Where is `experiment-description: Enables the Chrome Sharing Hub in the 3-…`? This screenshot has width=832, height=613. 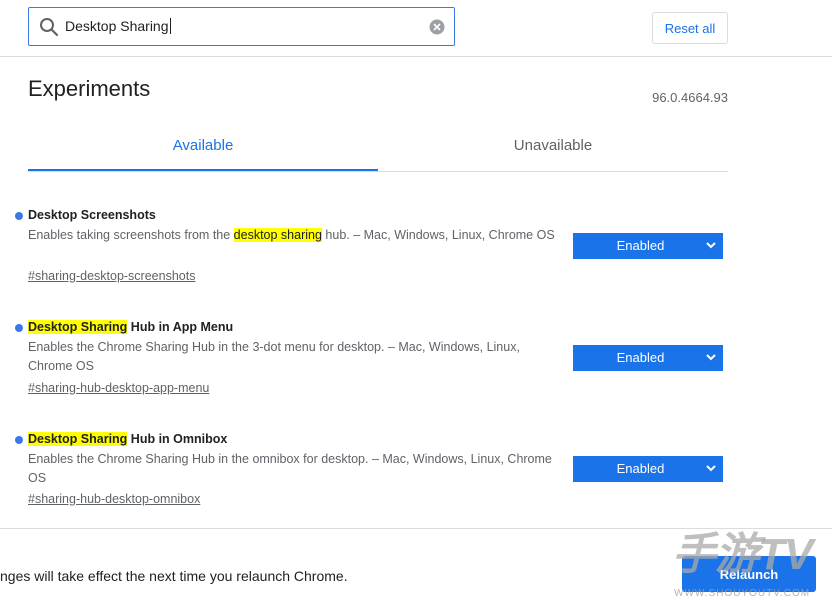 experiment-description: Enables the Chrome Sharing Hub in the 3-… is located at coordinates (274, 356).